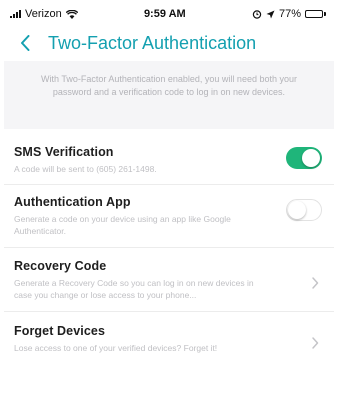 This screenshot has height=410, width=340. I want to click on carrier-label: Verizon, so click(43, 14).